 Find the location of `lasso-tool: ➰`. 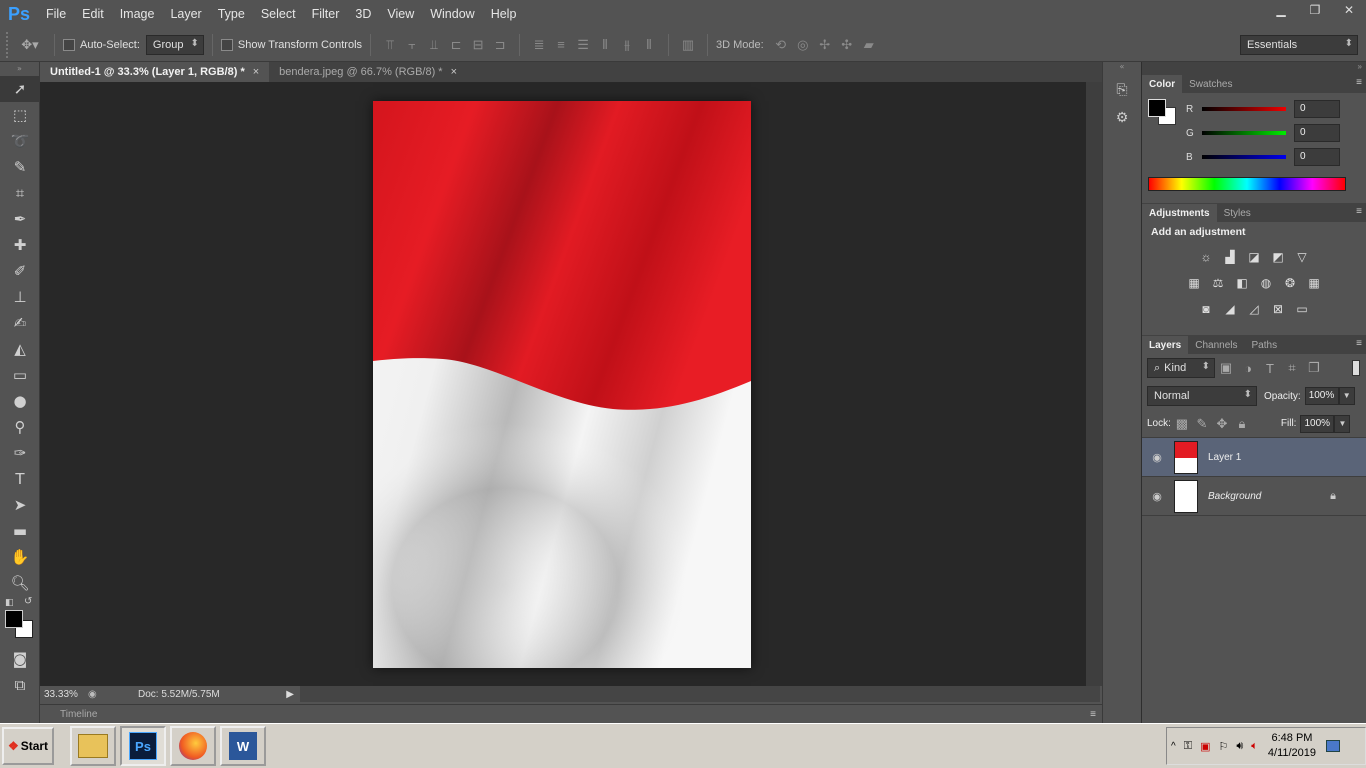

lasso-tool: ➰ is located at coordinates (20, 141).